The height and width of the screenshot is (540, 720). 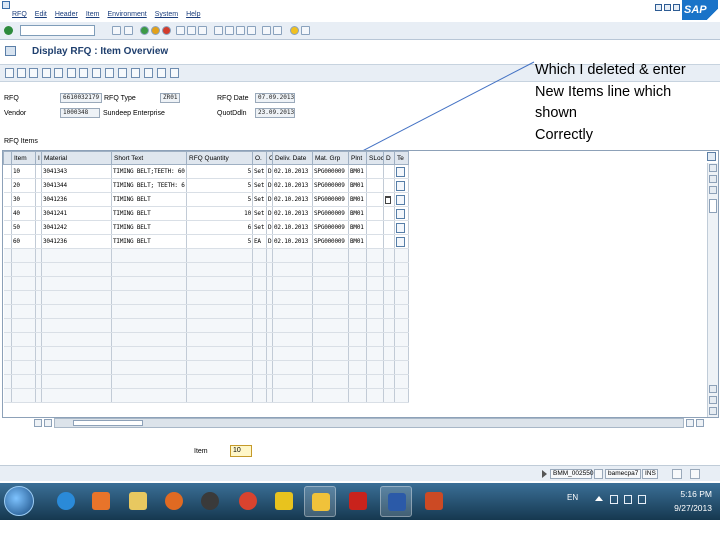 What do you see at coordinates (19, 501) in the screenshot?
I see `start-button` at bounding box center [19, 501].